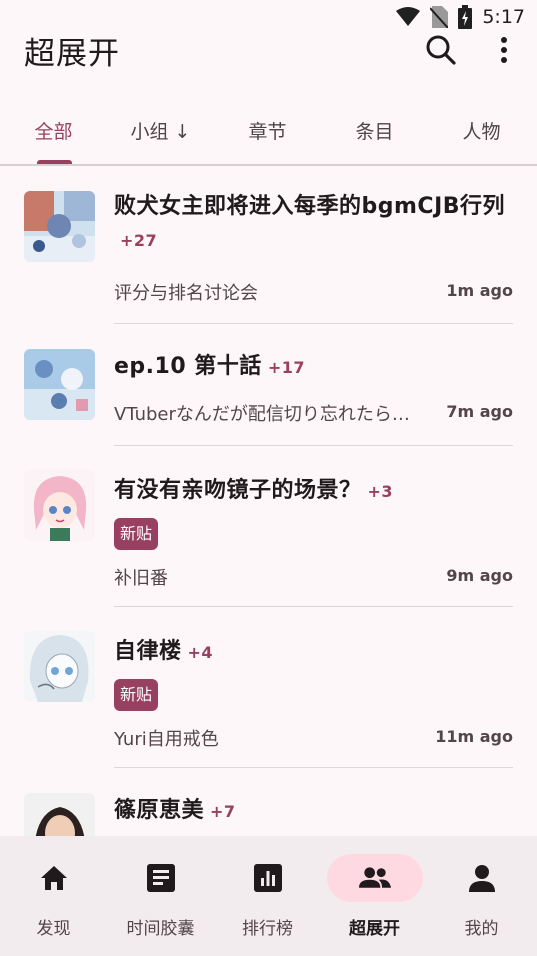 This screenshot has height=956, width=537. I want to click on topic-meta: VTuberなんだが配信切り忘れたら伝説になってた 7m ago, so click(313, 415).